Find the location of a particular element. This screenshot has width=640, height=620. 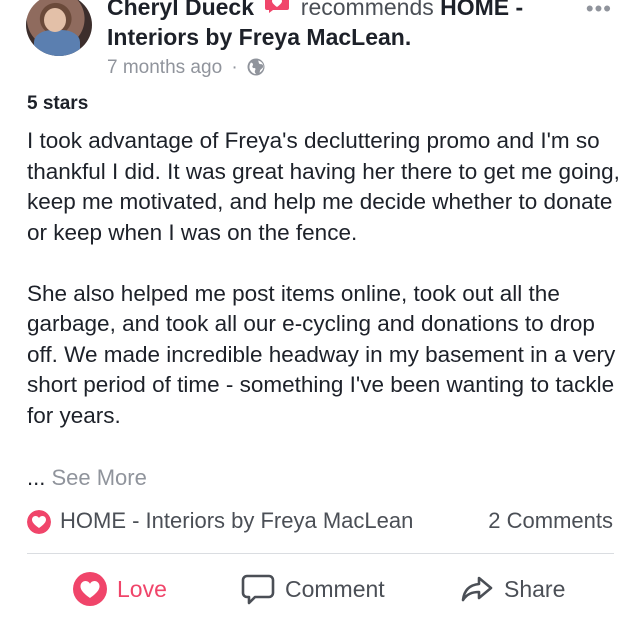

love-icon is located at coordinates (90, 589).